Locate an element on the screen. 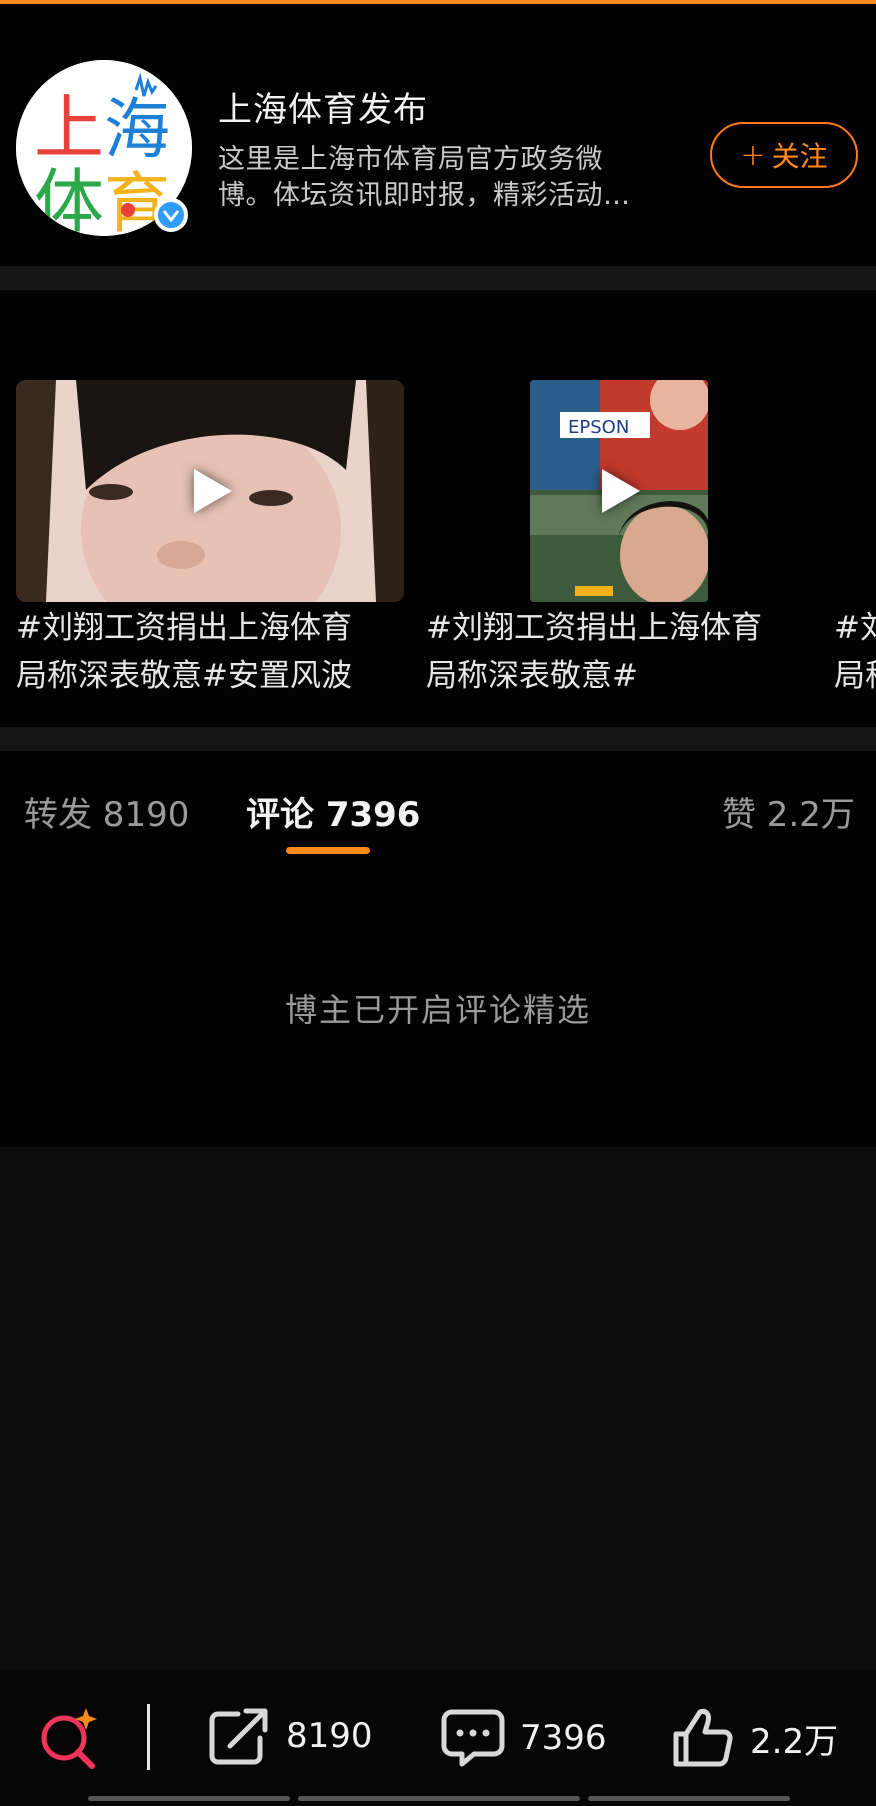 Image resolution: width=876 pixels, height=1806 pixels. account-name: 上海体育发布 is located at coordinates (323, 106).